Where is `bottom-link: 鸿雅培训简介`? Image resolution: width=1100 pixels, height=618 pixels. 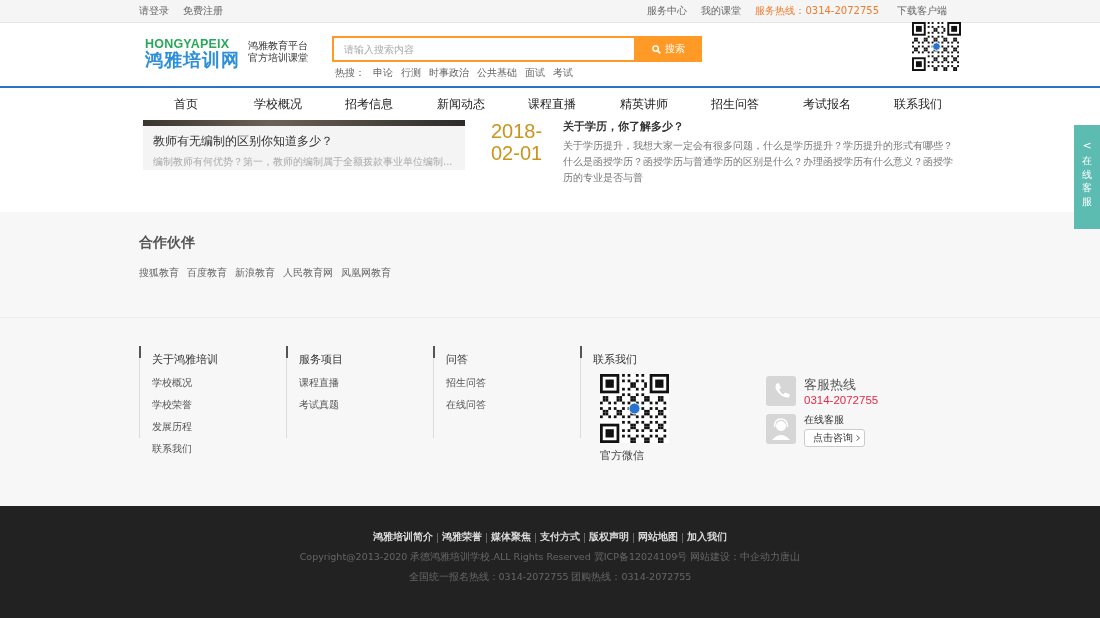 bottom-link: 鸿雅培训简介 is located at coordinates (403, 537).